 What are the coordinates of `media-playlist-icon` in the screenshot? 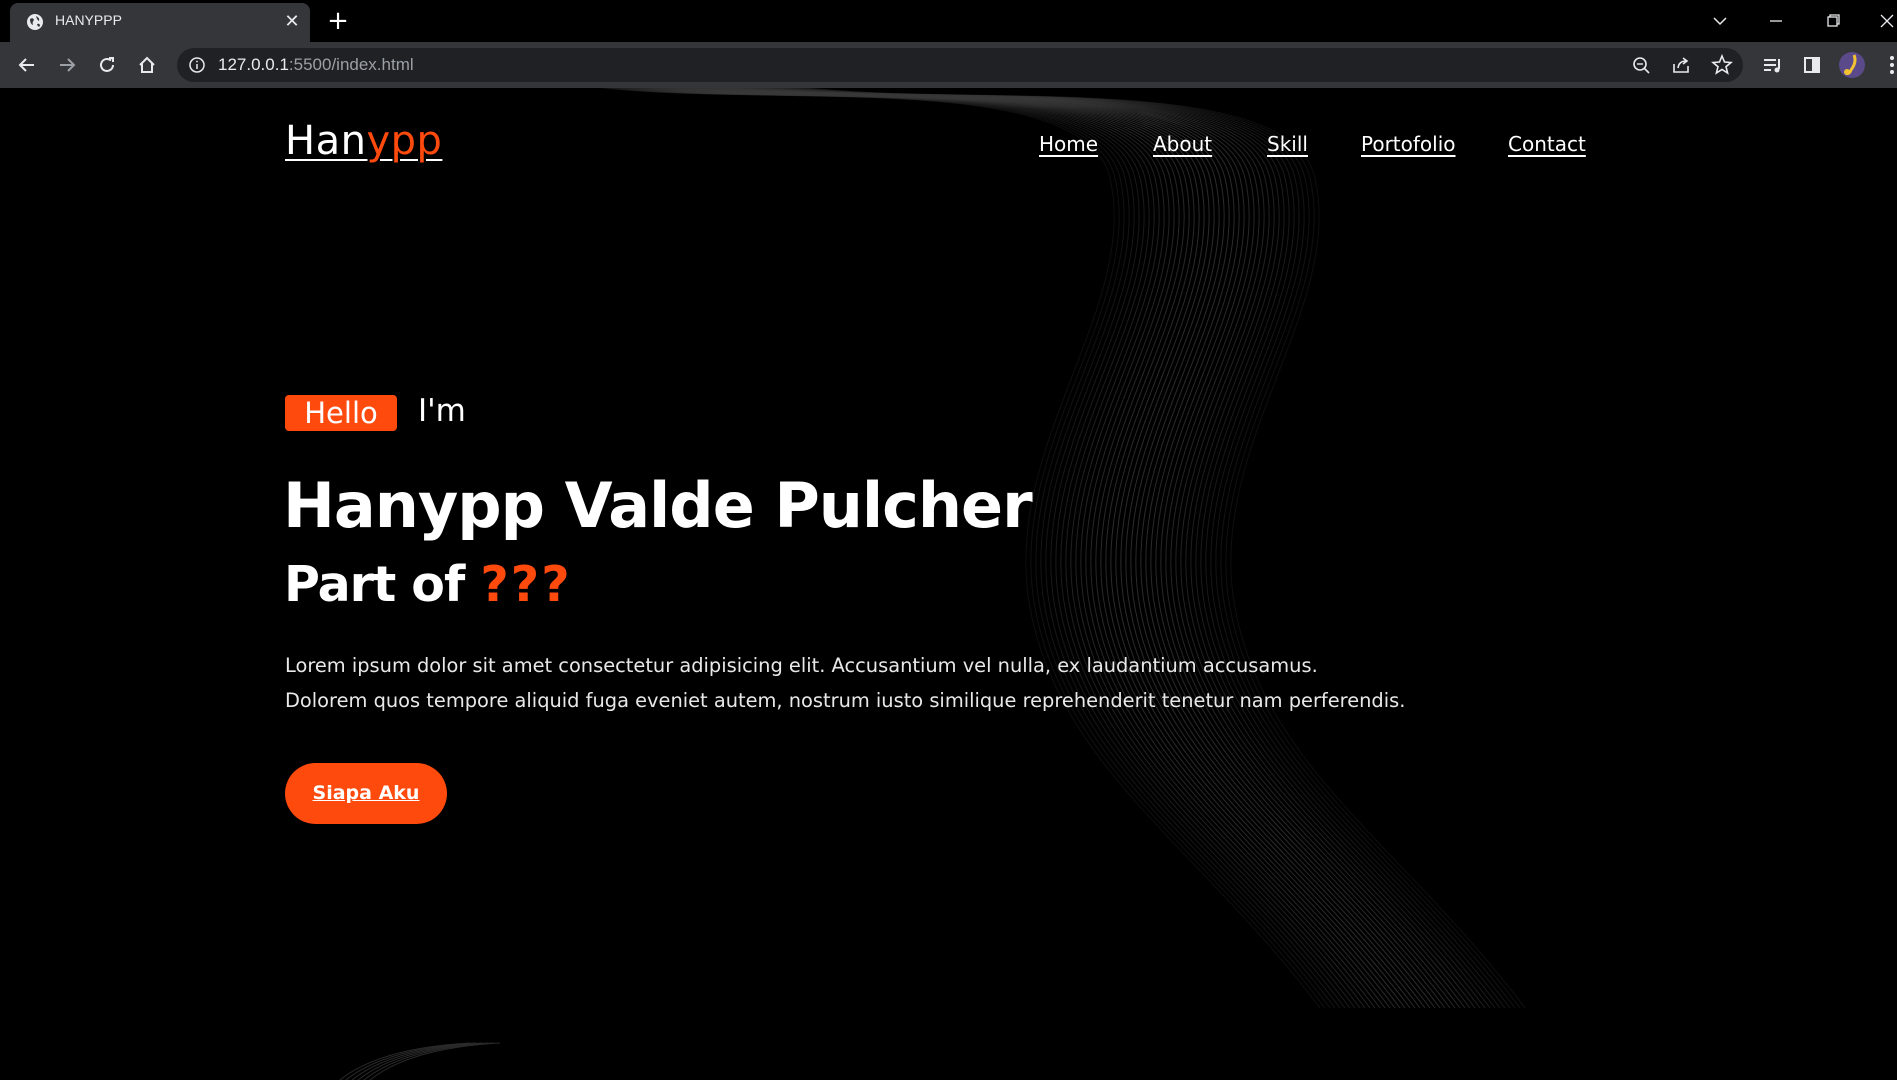 It's located at (1772, 65).